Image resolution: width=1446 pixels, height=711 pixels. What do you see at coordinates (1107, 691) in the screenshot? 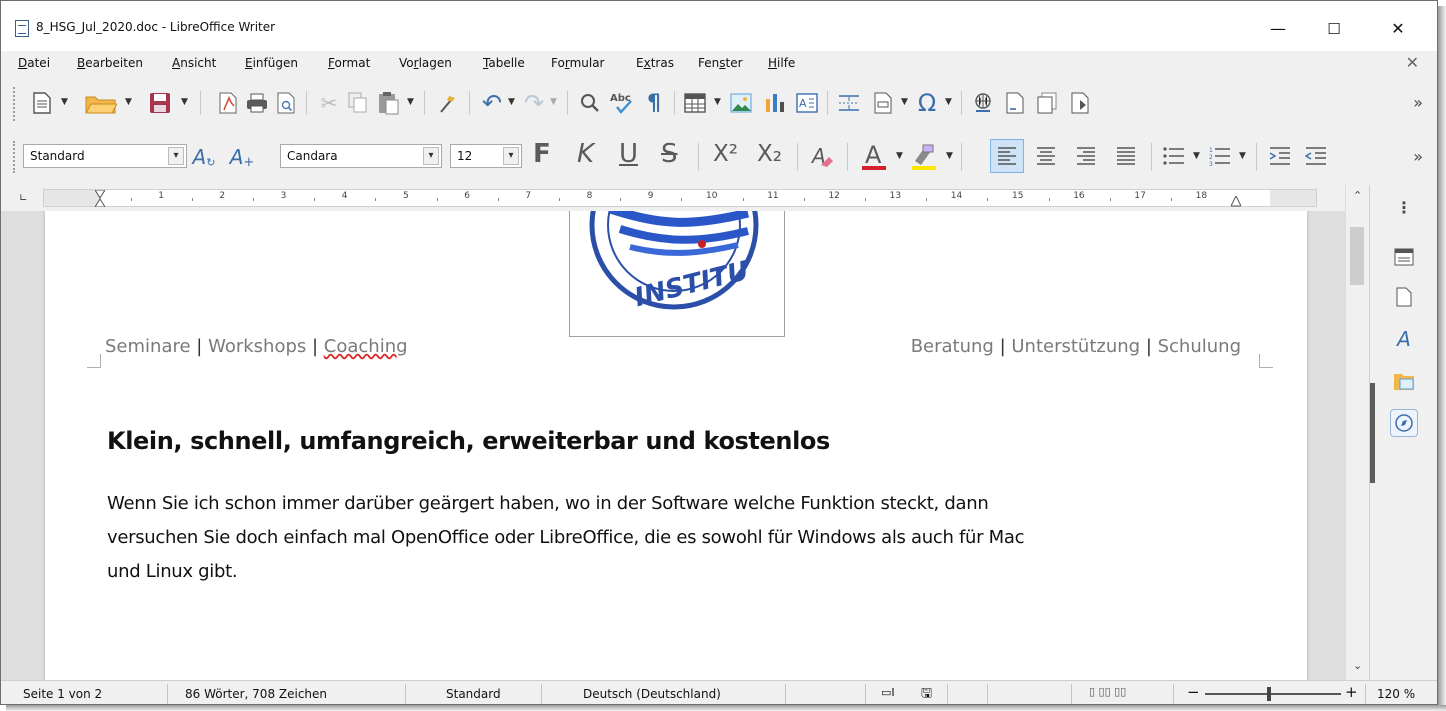
I see `view-layout-icons: ▯ ▯▯ ▯▯` at bounding box center [1107, 691].